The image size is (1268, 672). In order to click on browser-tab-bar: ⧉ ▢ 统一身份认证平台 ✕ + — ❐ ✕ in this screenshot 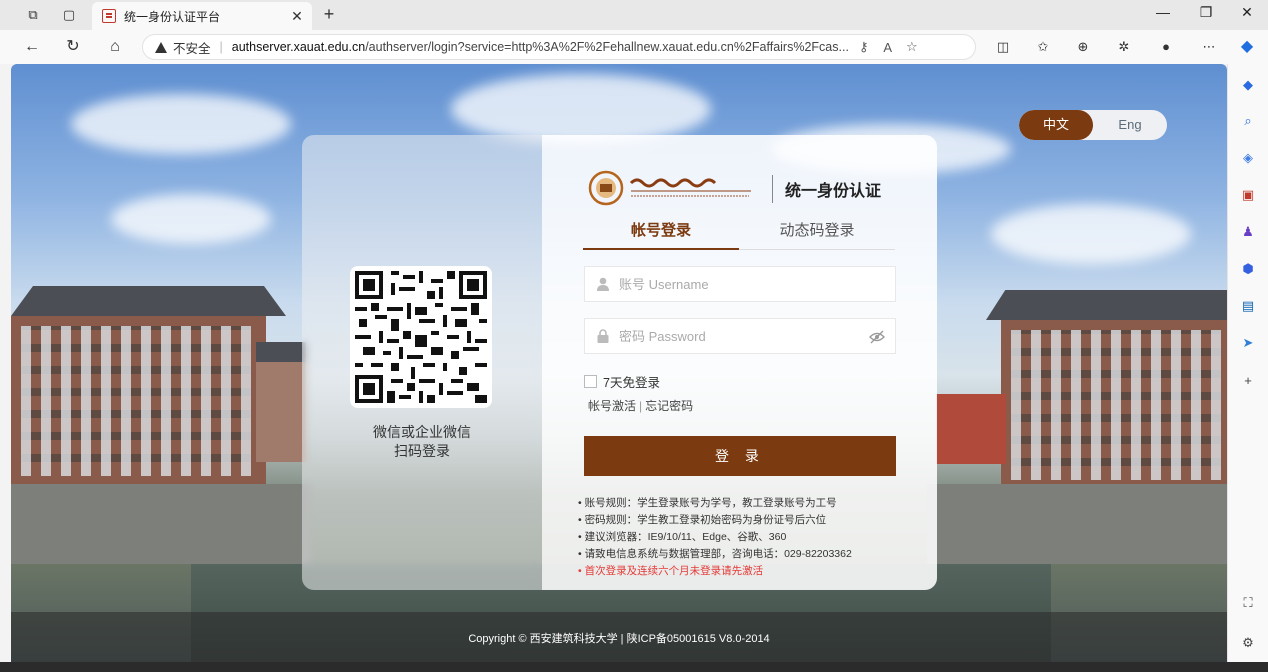, I will do `click(634, 15)`.